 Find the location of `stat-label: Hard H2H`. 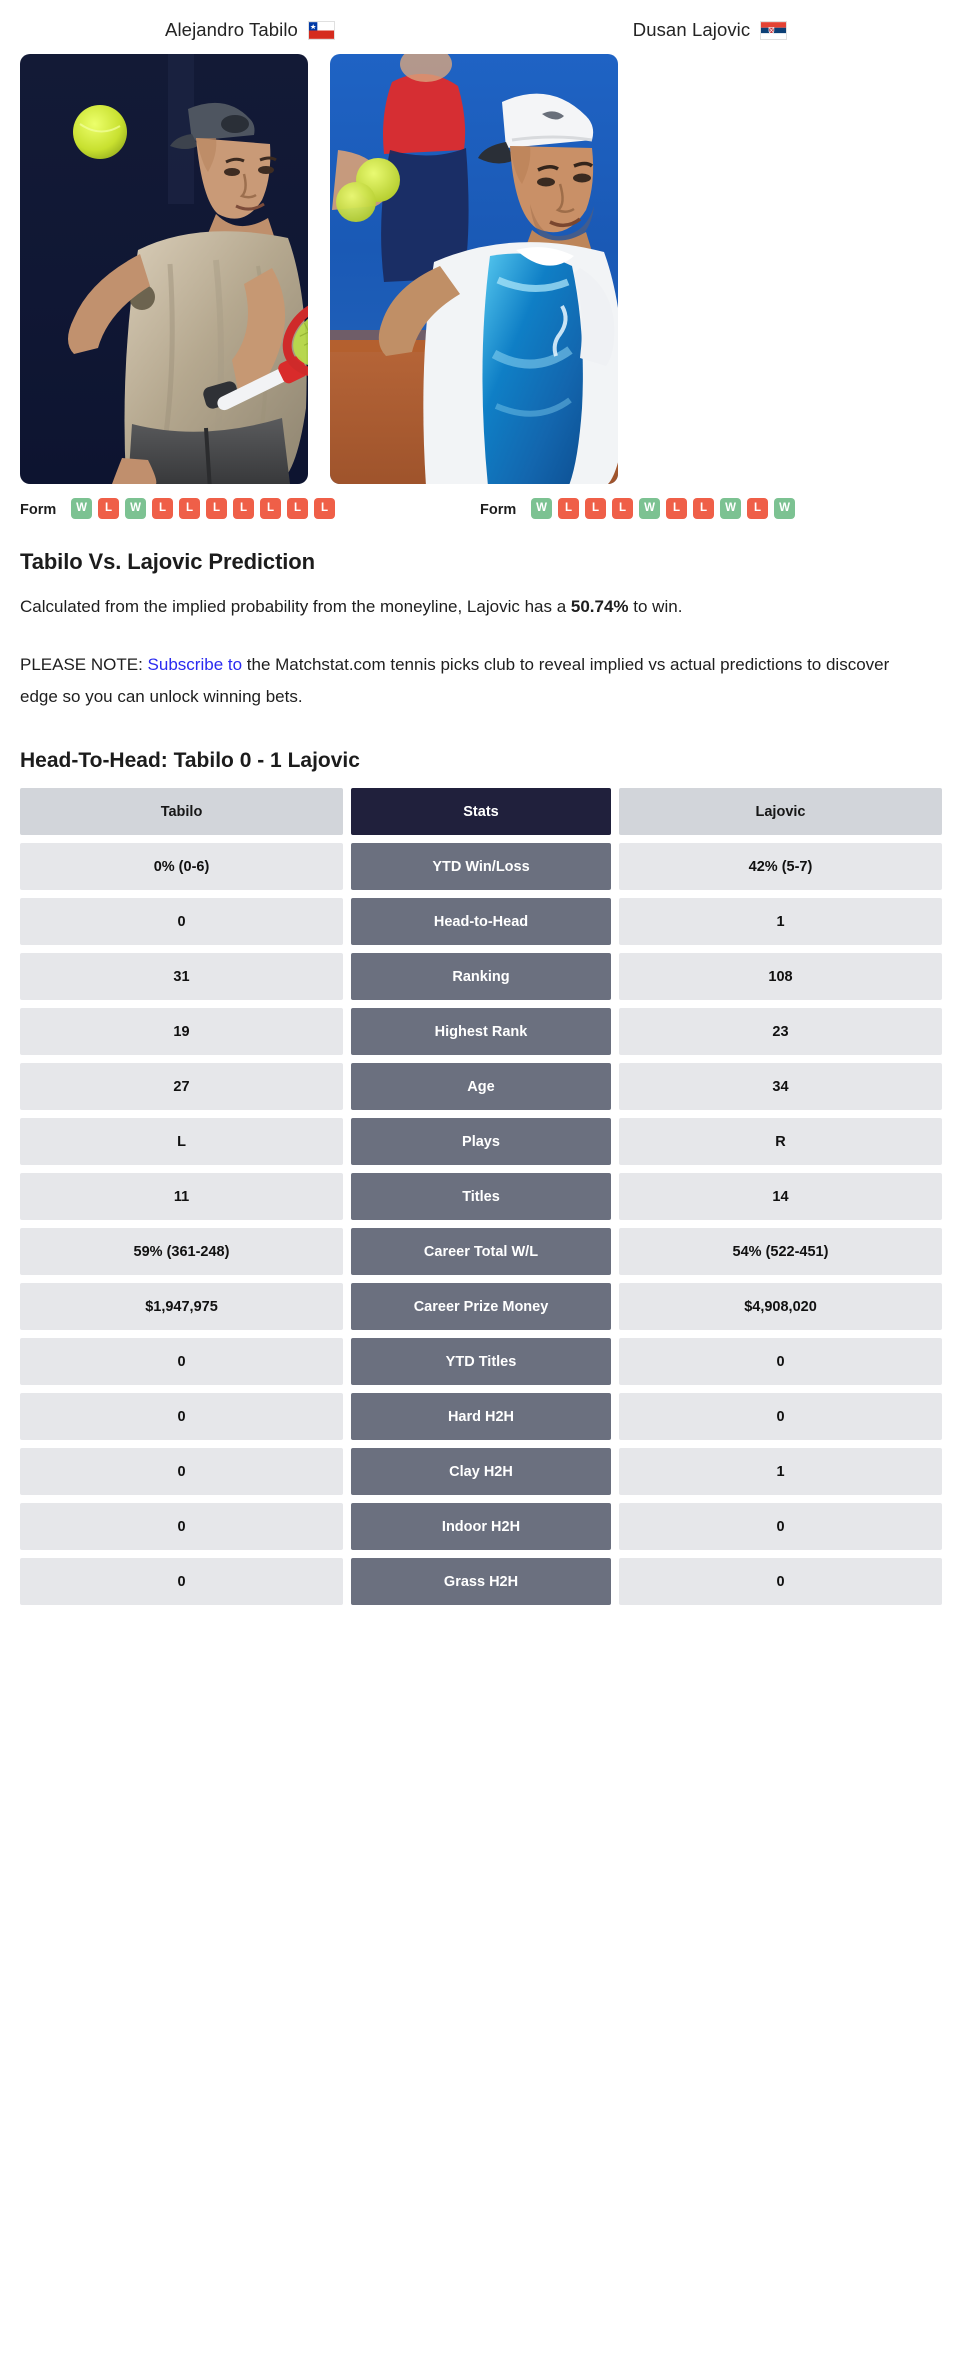

stat-label: Hard H2H is located at coordinates (481, 1416).